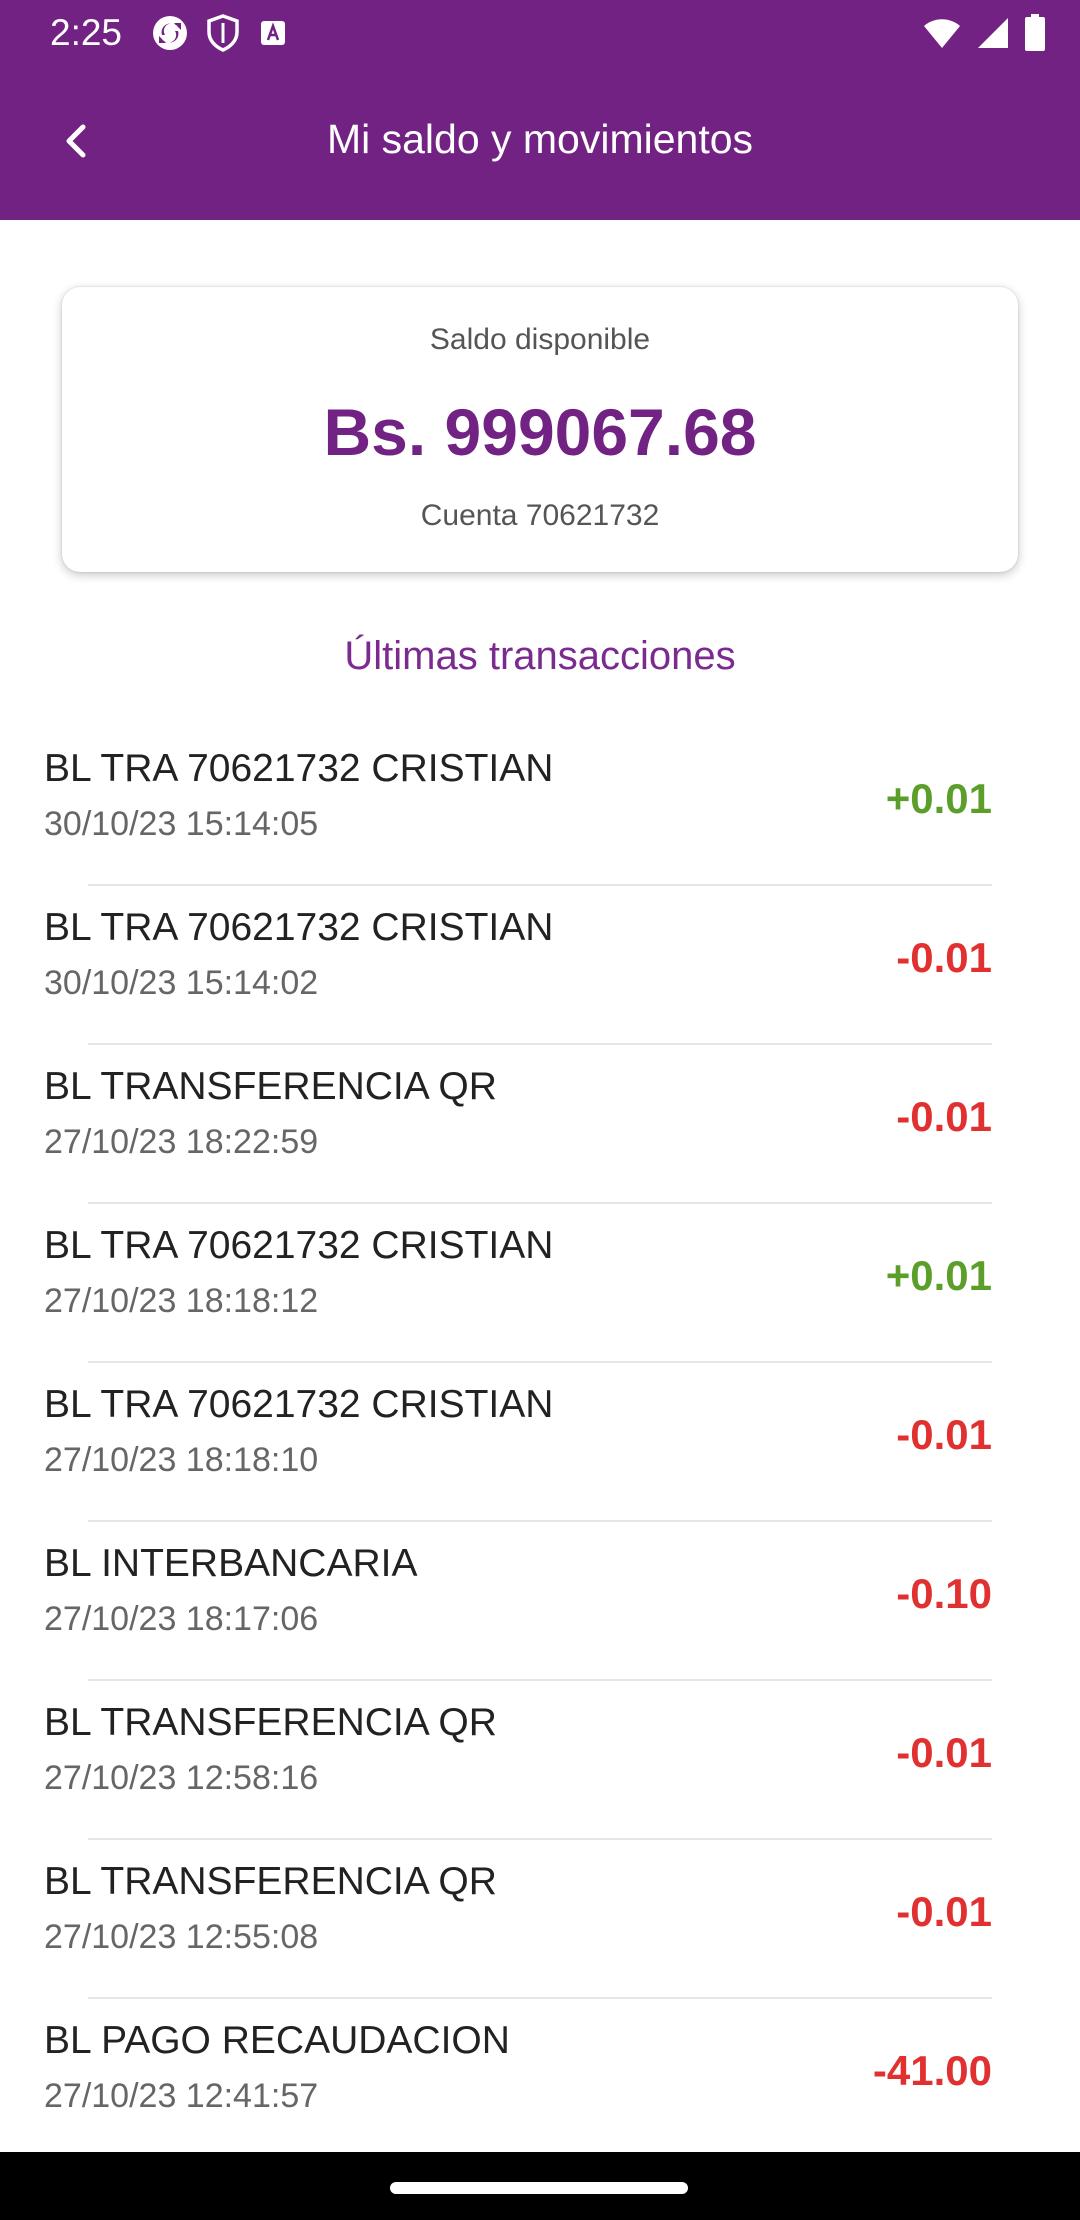 This screenshot has width=1080, height=2220. I want to click on transaction-amount: -41.00, so click(932, 2070).